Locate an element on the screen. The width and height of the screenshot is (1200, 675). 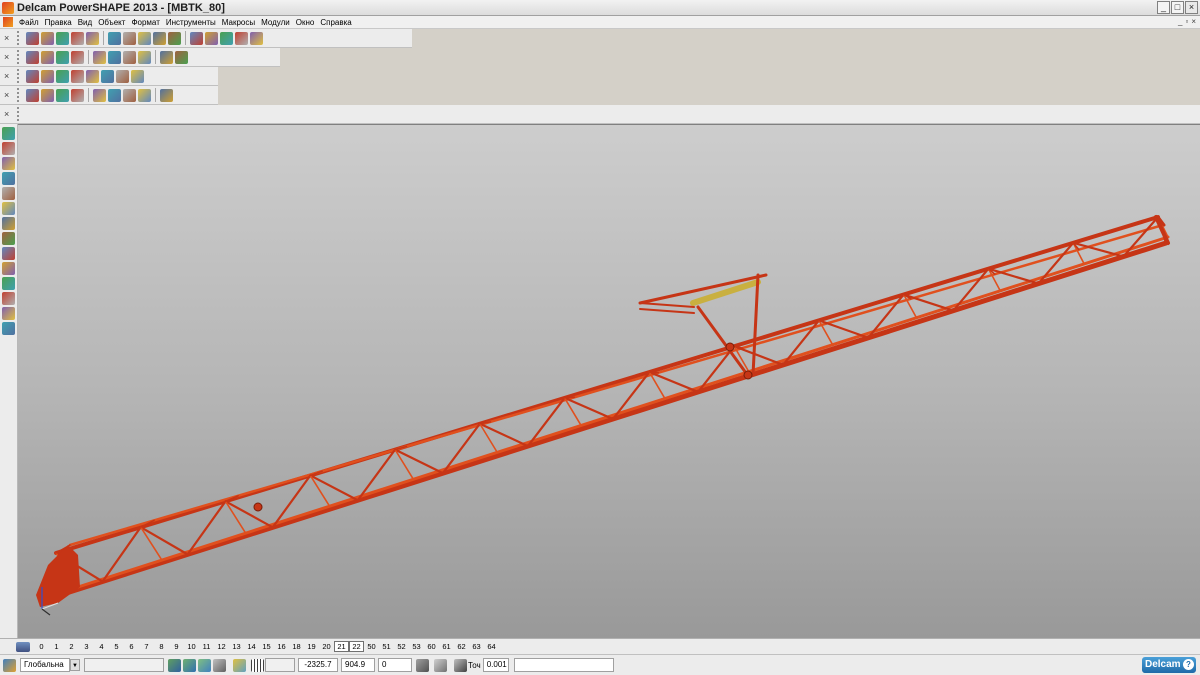
save-icon is located at coordinates (62, 38).